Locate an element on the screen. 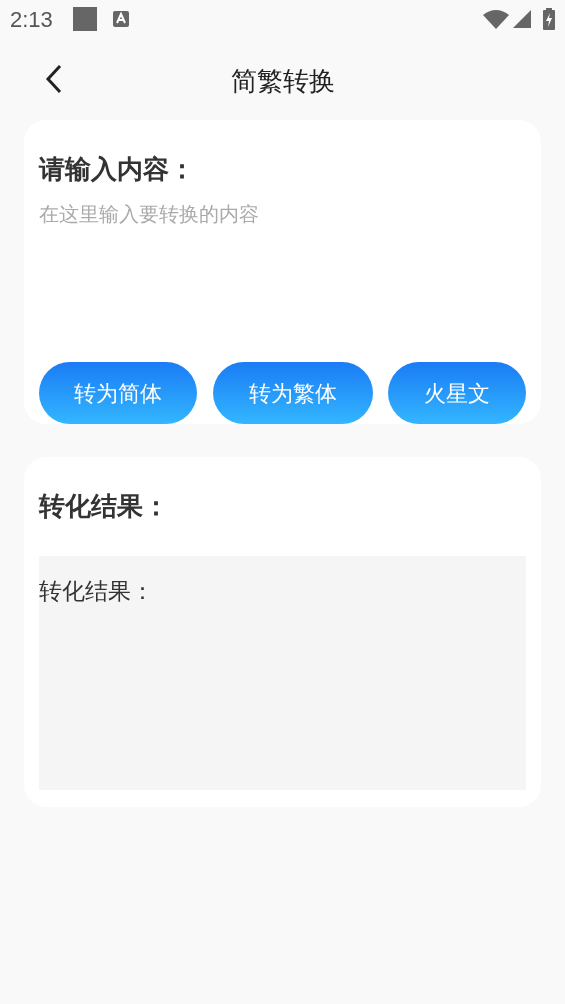 The width and height of the screenshot is (565, 1004). convert-button: 转为简体 is located at coordinates (118, 393).